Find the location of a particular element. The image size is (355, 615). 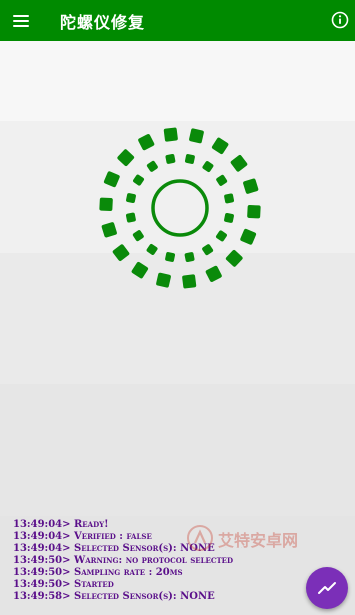

log-line: 13:49:50> Started is located at coordinates (63, 584).